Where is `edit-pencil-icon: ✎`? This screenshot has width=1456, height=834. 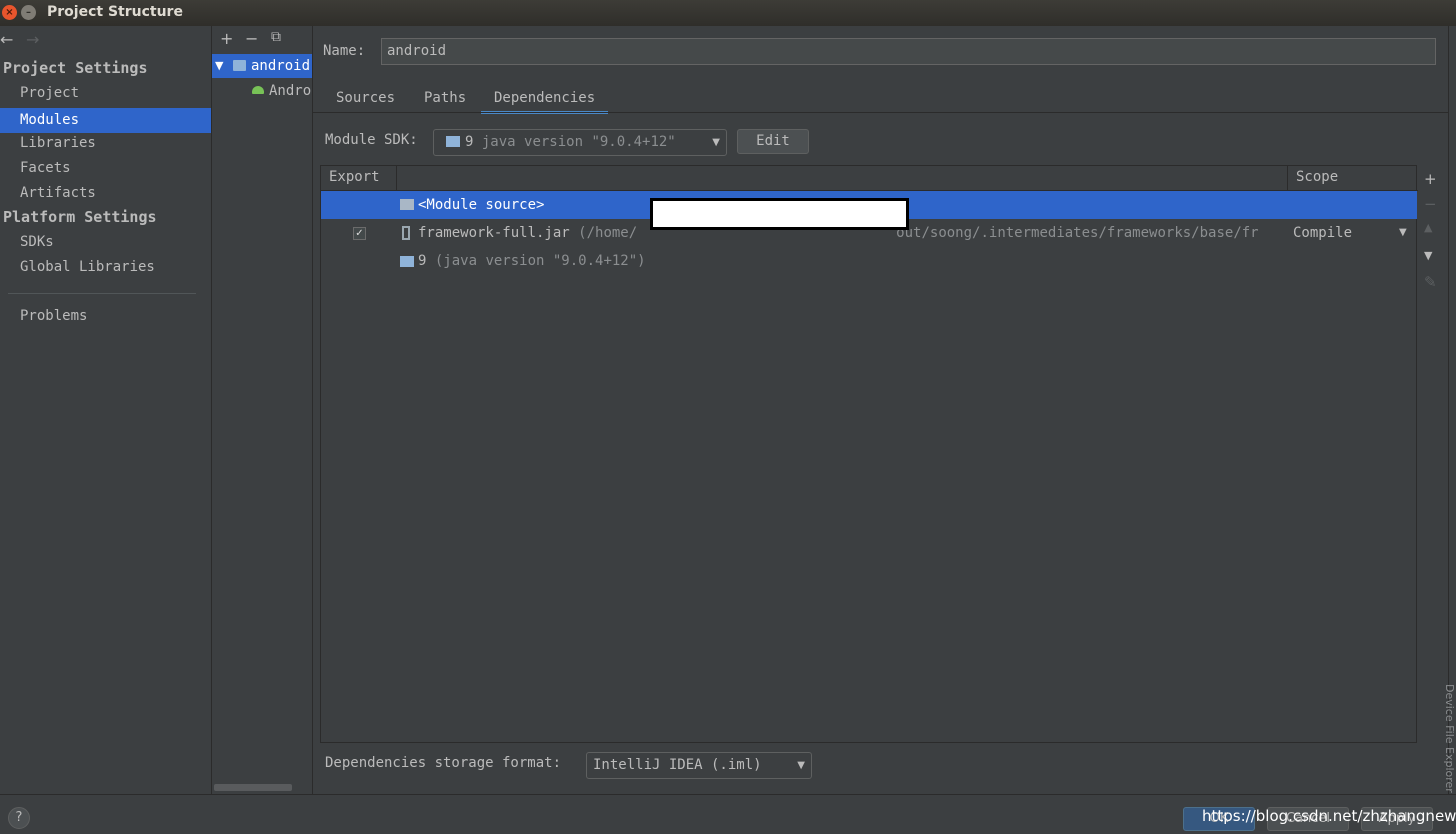
edit-pencil-icon: ✎ is located at coordinates (1430, 282).